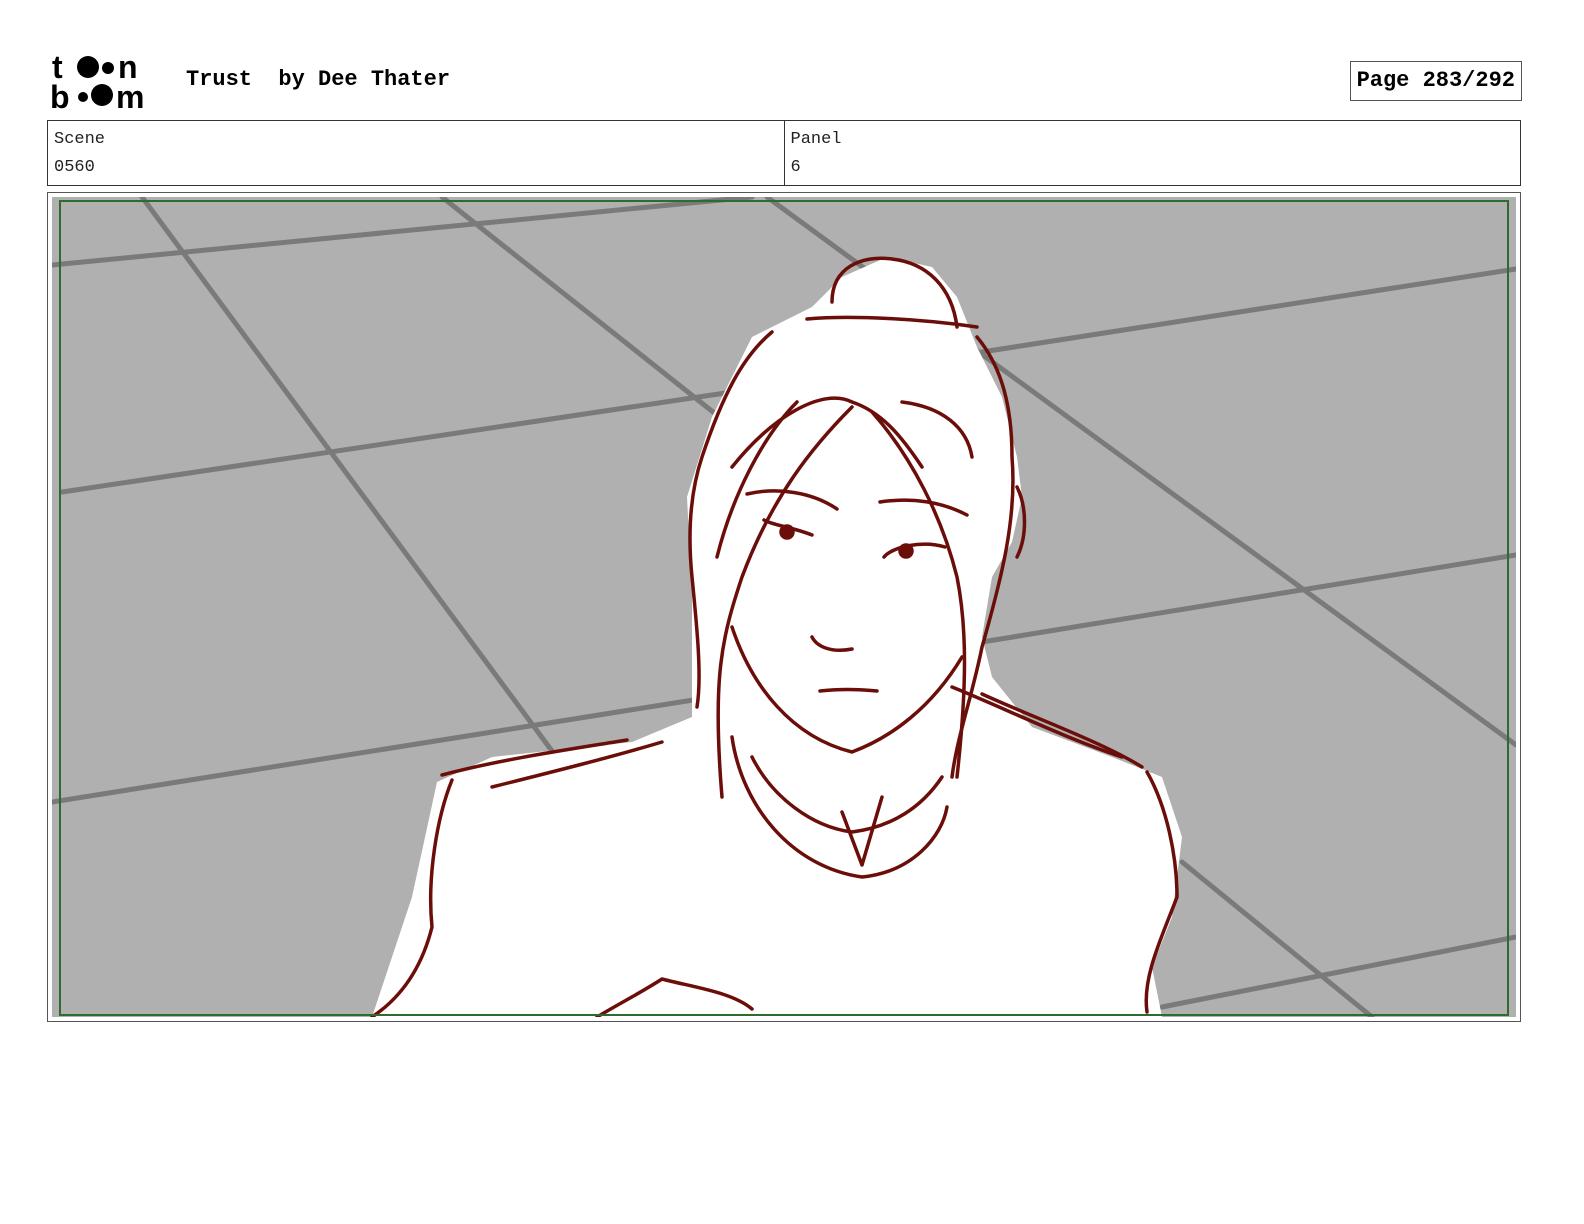 This screenshot has height=1224, width=1584. I want to click on page-number: Page 283/292, so click(1435, 81).